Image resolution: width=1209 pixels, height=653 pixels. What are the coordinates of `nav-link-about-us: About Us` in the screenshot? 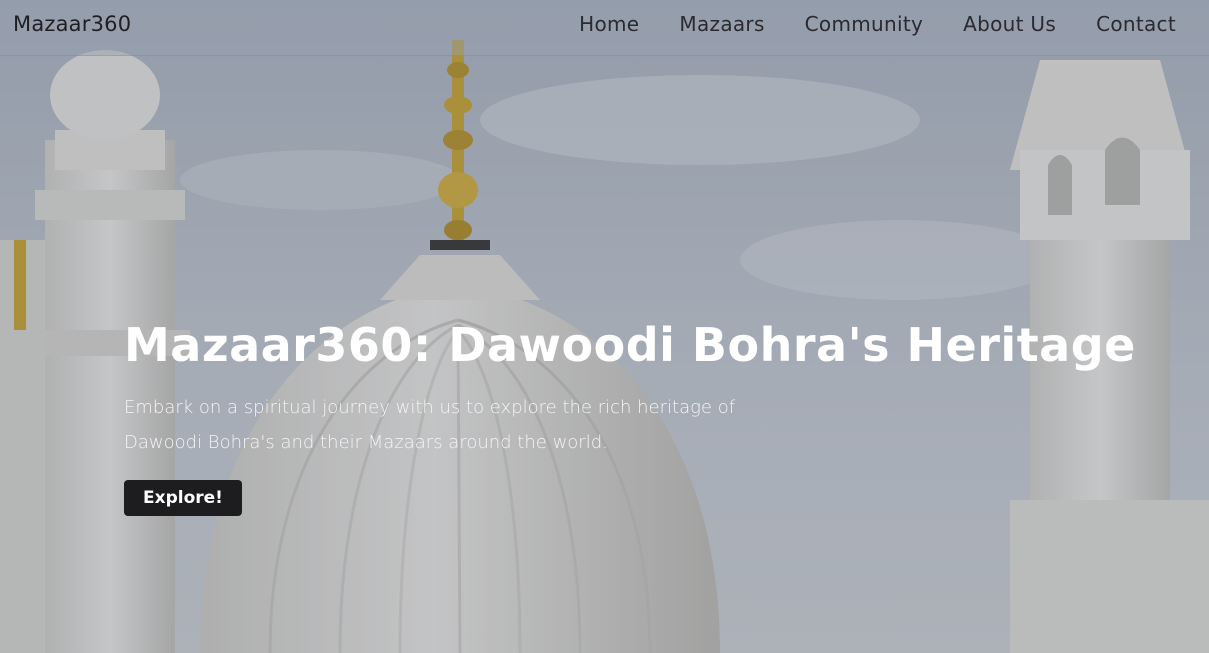 It's located at (1009, 24).